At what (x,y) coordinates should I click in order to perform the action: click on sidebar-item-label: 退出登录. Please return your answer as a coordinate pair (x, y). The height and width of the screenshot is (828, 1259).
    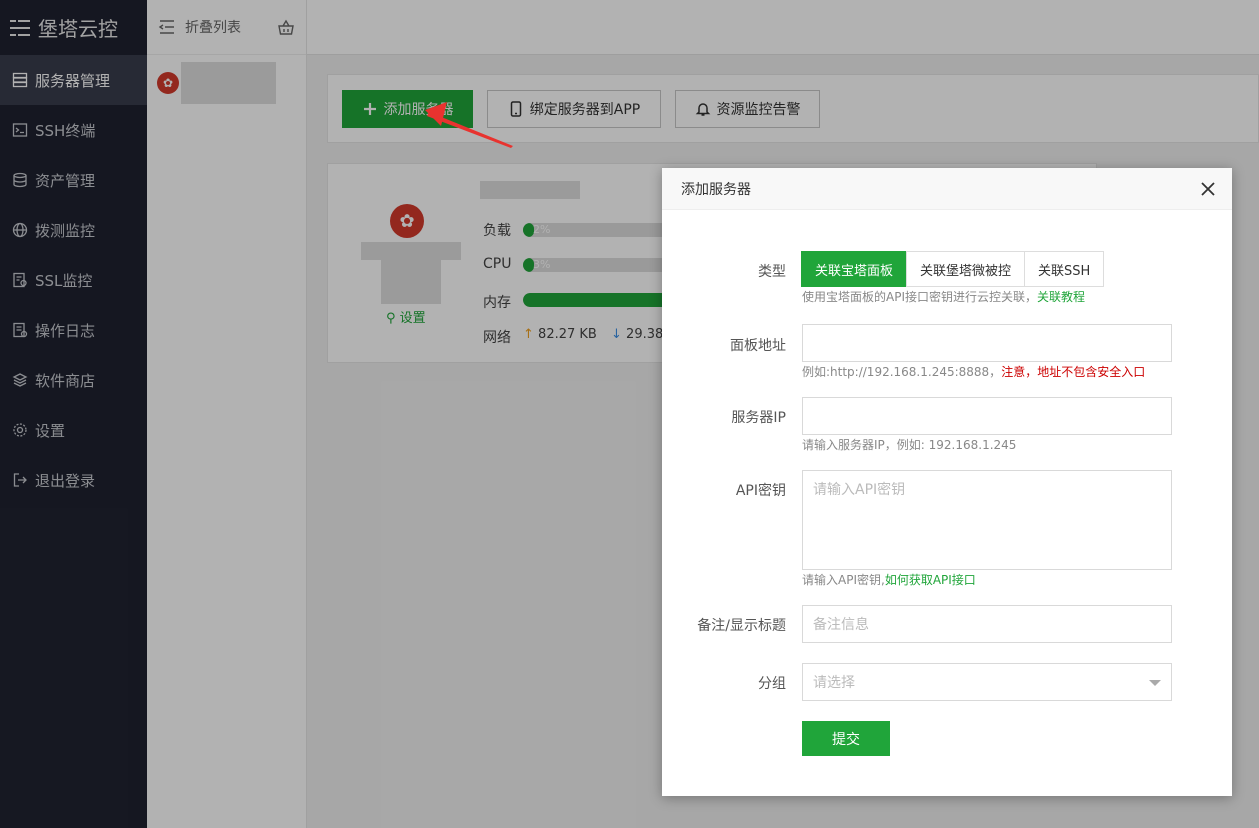
    Looking at the image, I should click on (65, 480).